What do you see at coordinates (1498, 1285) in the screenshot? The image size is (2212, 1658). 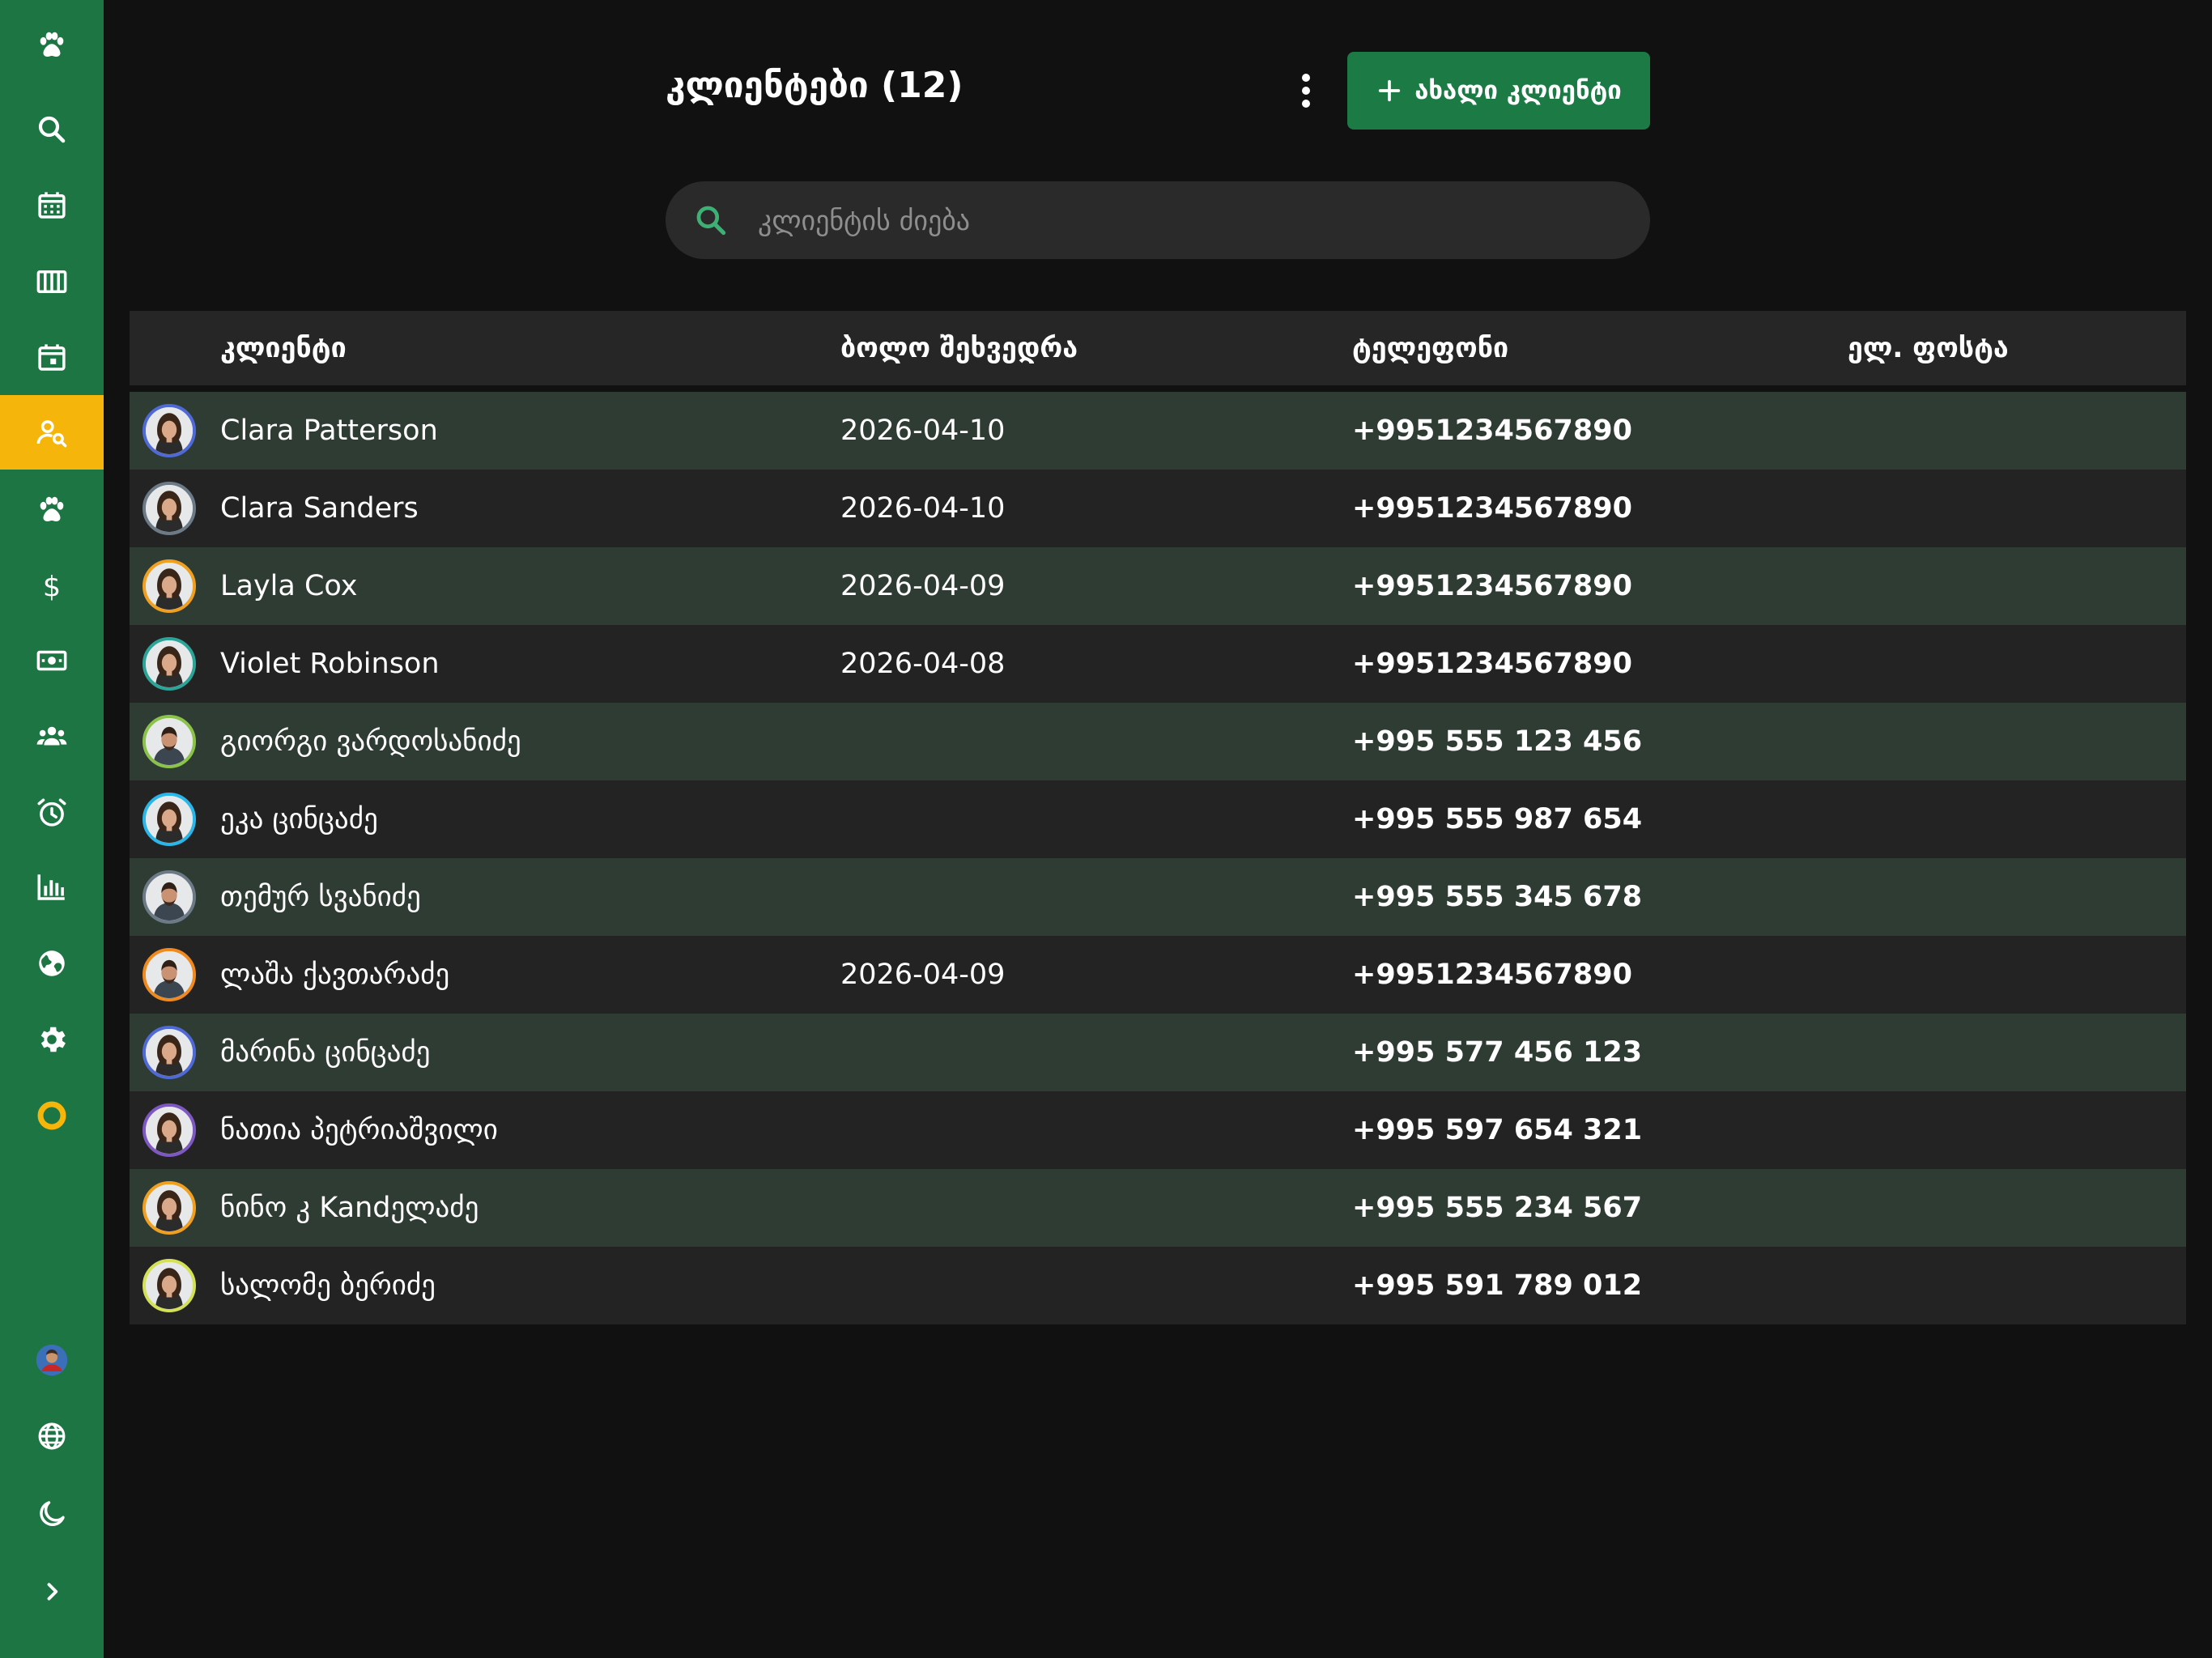 I see `client-phone: +995 591 789 012` at bounding box center [1498, 1285].